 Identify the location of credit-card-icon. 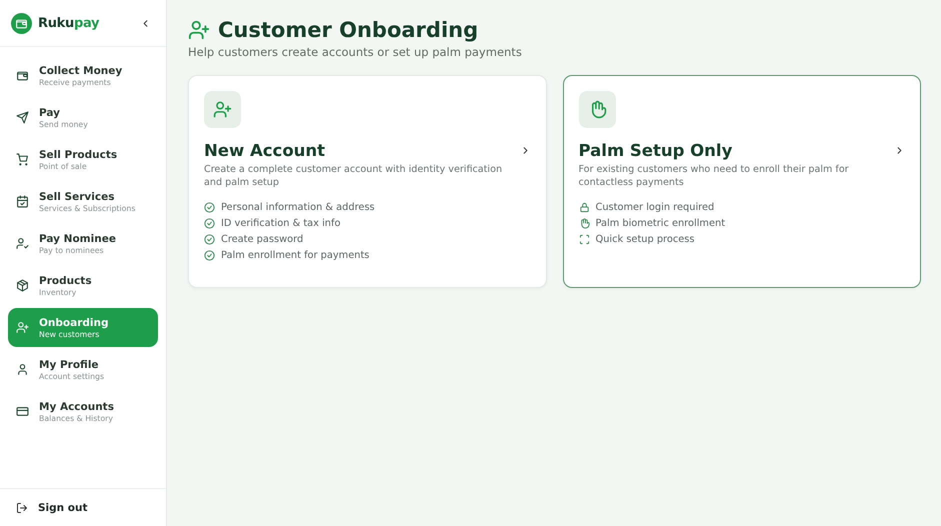
(22, 411).